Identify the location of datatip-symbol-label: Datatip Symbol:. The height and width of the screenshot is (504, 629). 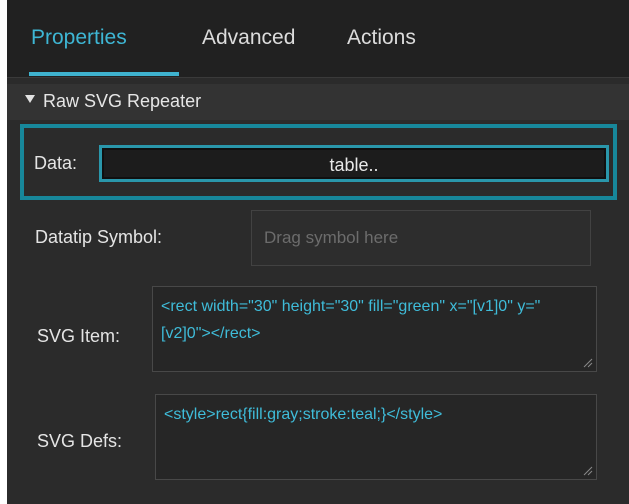
(99, 237).